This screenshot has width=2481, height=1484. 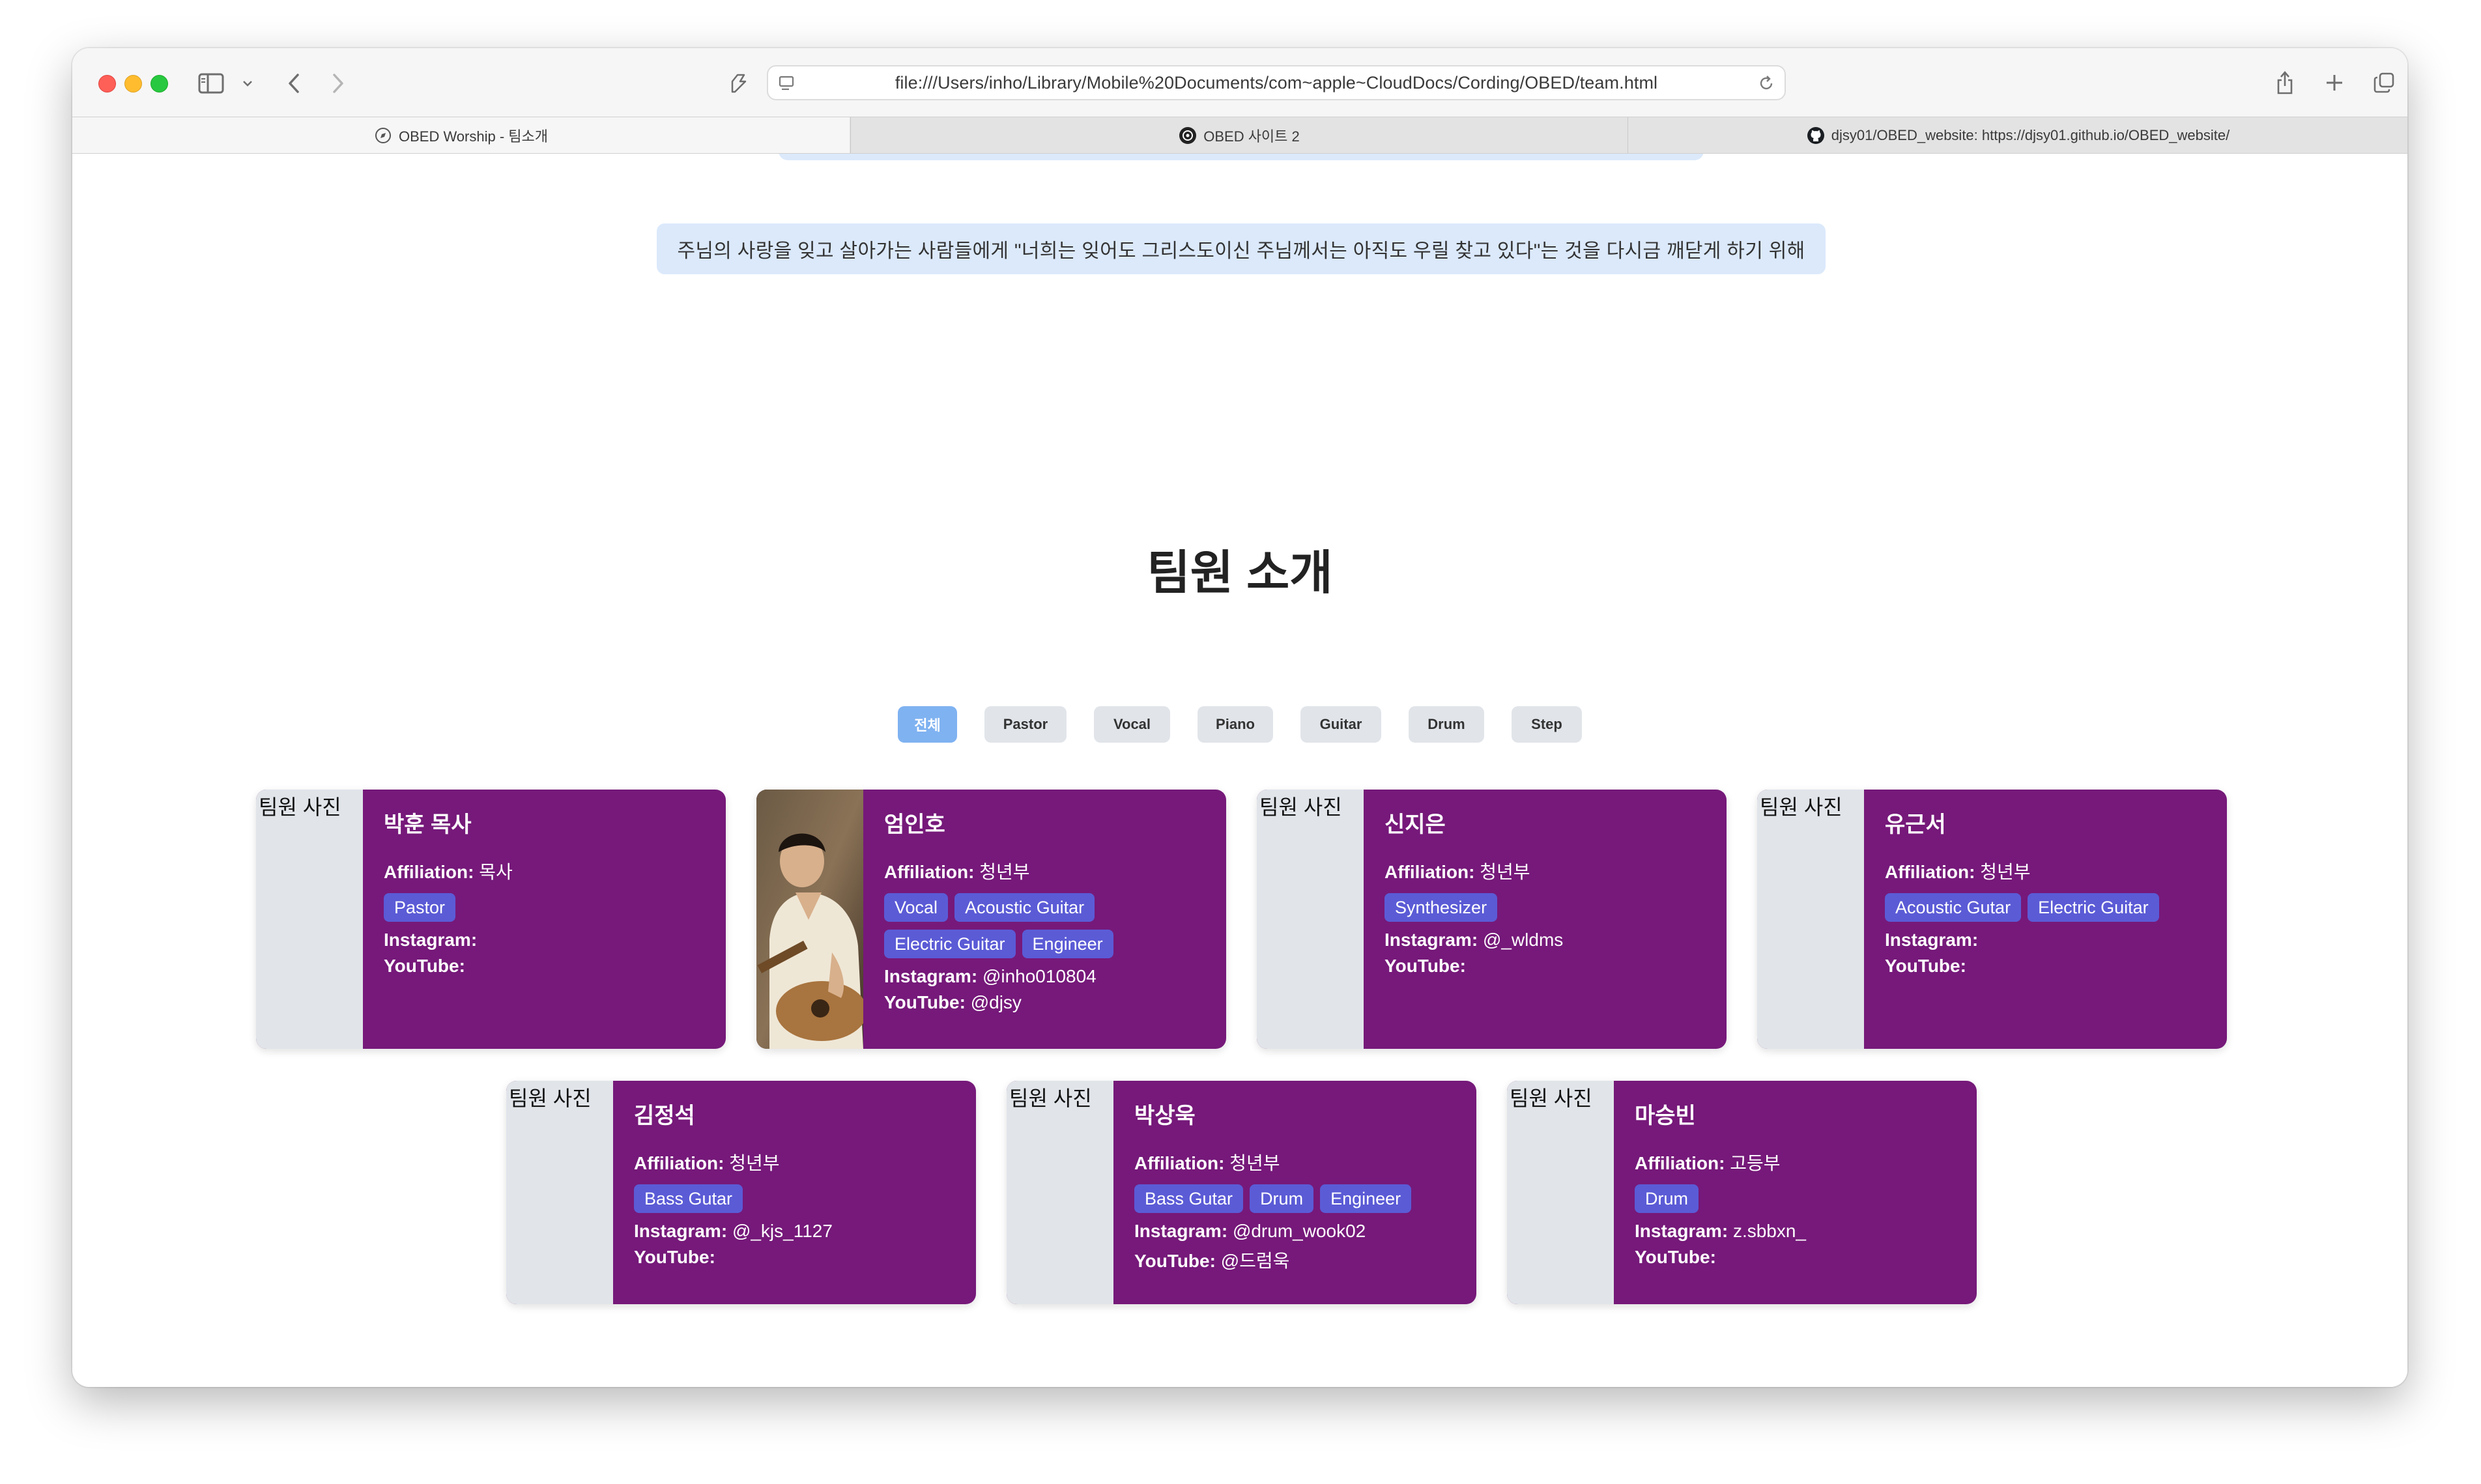 I want to click on reload-icon, so click(x=1766, y=84).